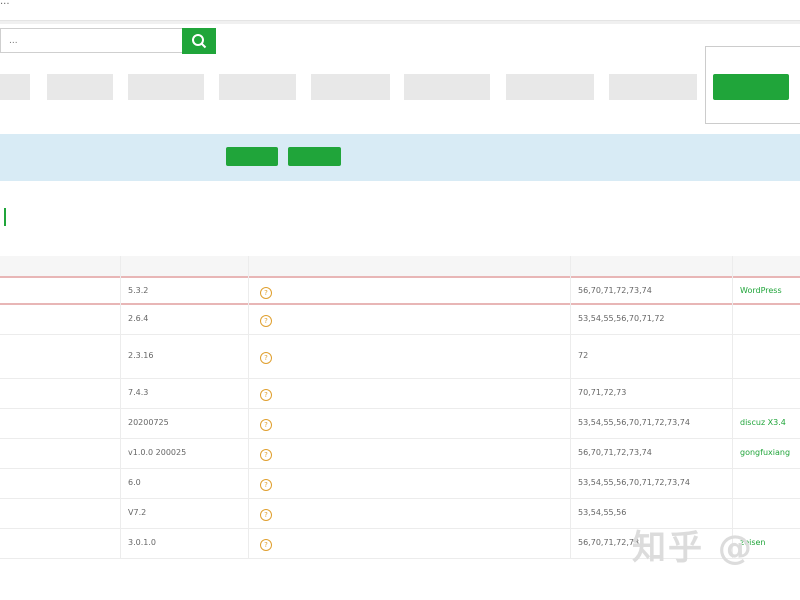 The image size is (800, 600). What do you see at coordinates (138, 290) in the screenshot?
I see `cell-version: 5.3.2` at bounding box center [138, 290].